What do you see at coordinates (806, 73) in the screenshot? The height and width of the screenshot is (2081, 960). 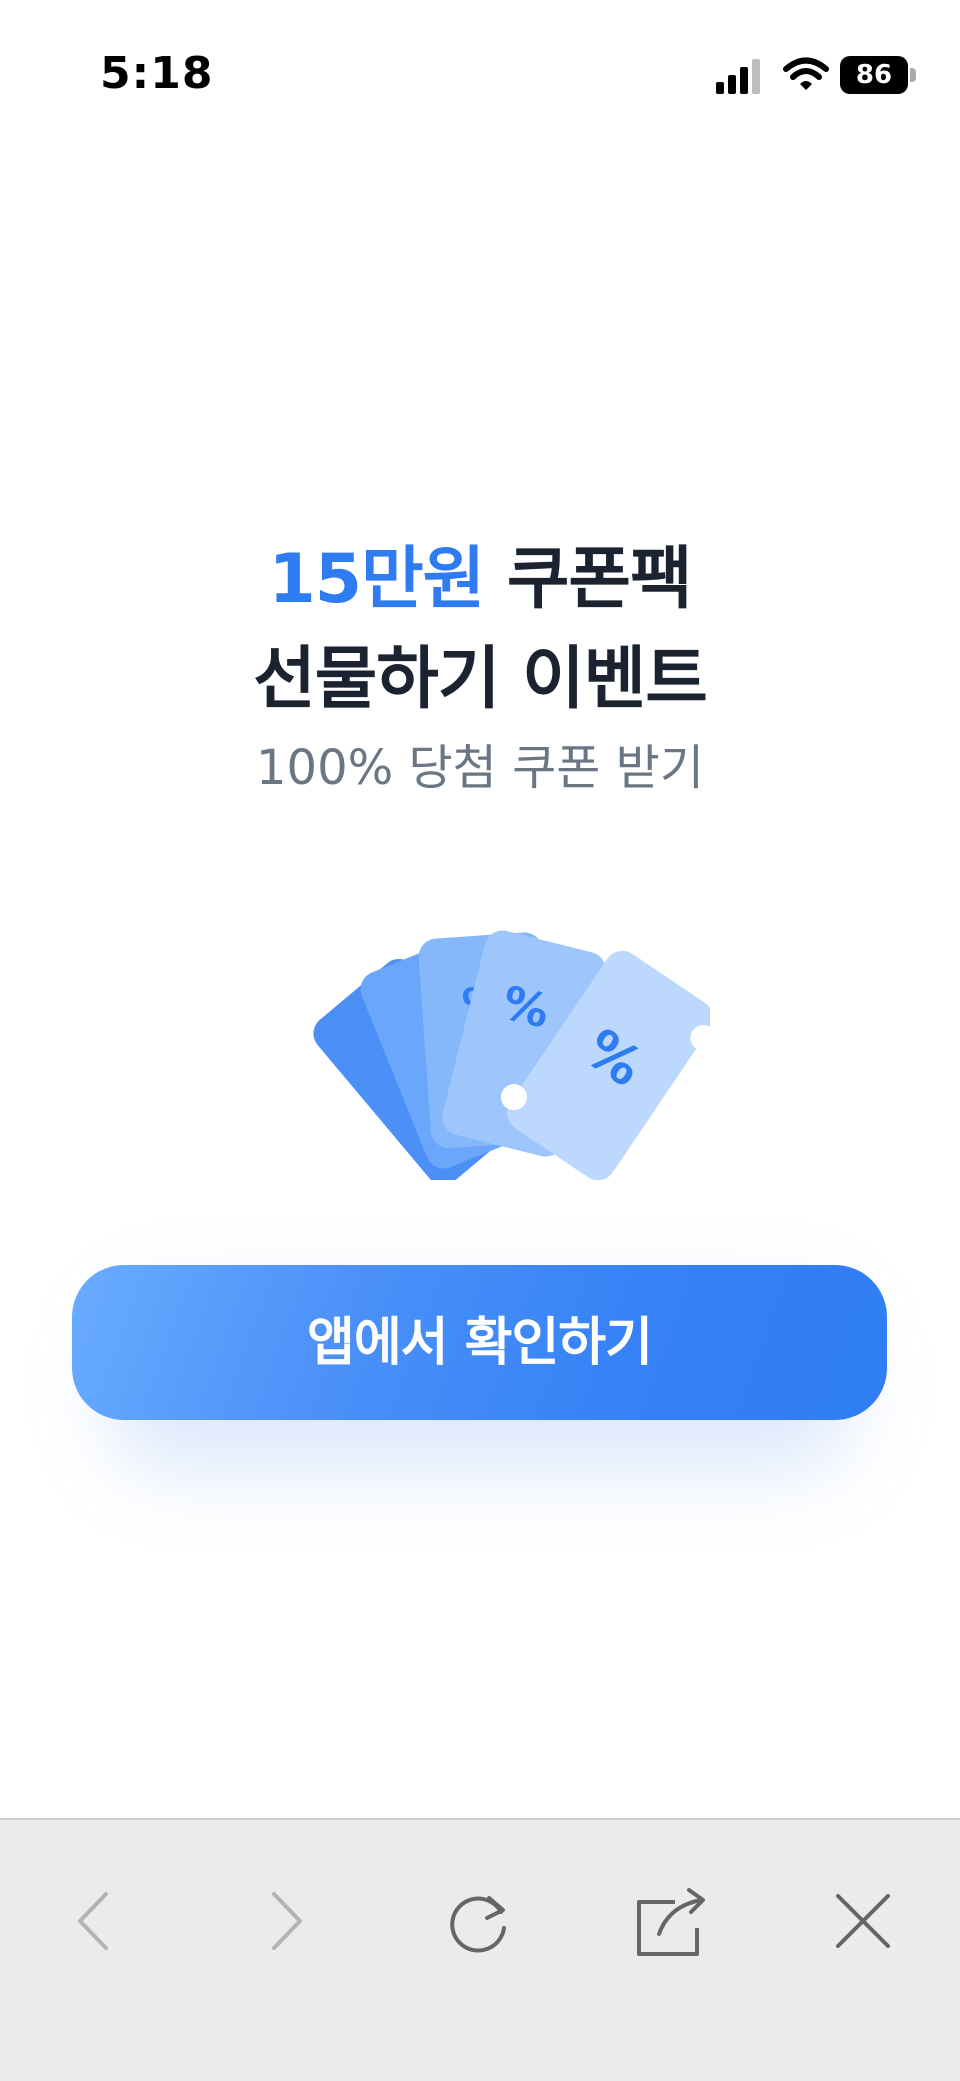 I see `wifi-icon` at bounding box center [806, 73].